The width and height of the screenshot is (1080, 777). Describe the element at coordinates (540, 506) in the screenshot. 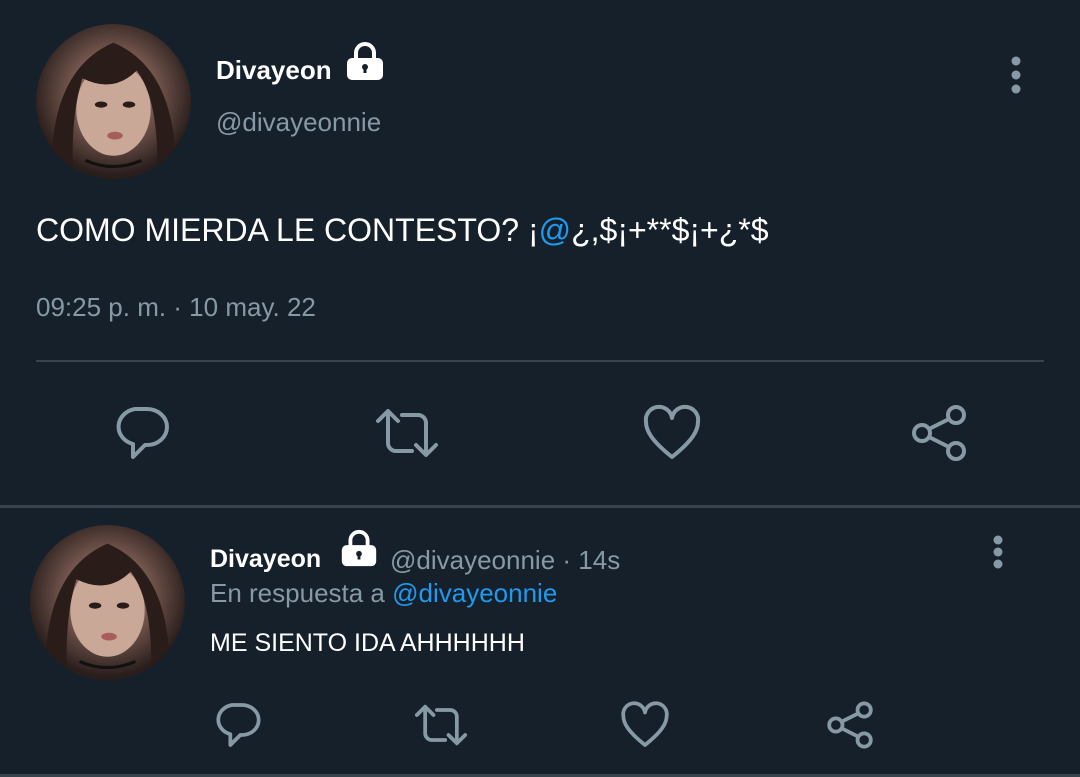

I see `section-divider` at that location.